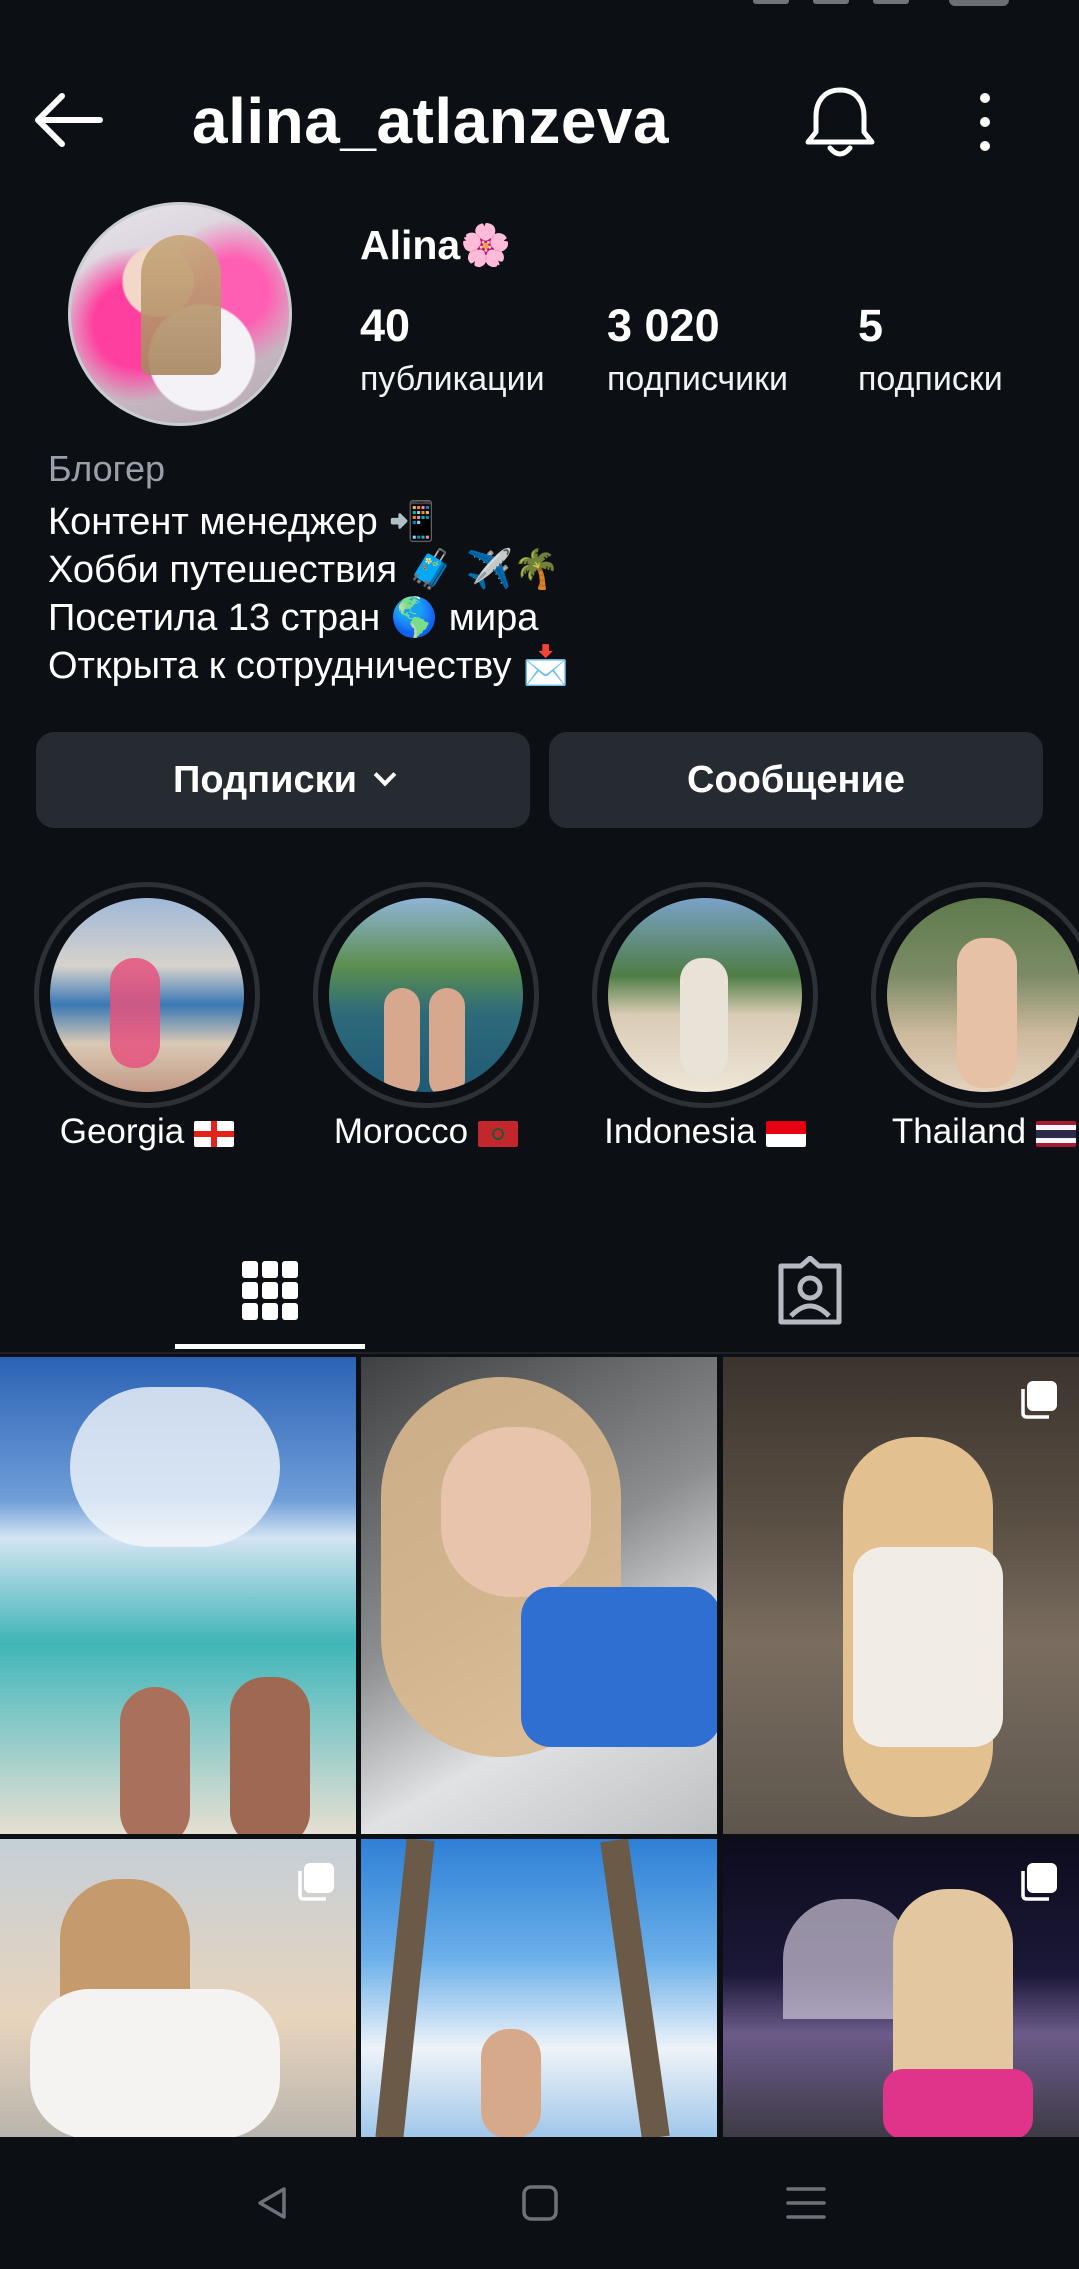 The width and height of the screenshot is (1079, 2269). Describe the element at coordinates (265, 779) in the screenshot. I see `following-button-label: Подписки` at that location.